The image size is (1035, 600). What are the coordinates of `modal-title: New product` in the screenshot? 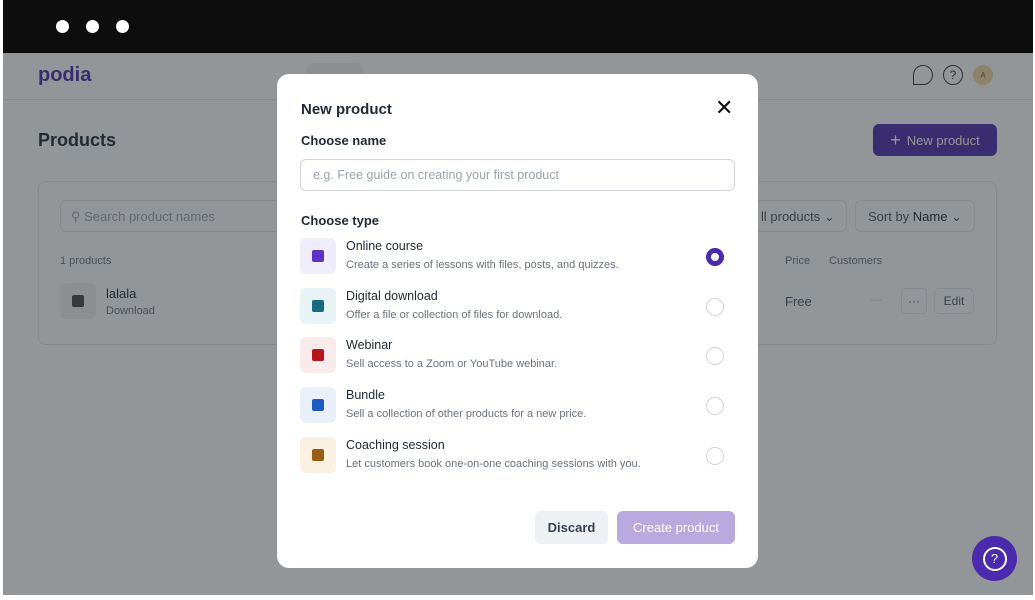 It's located at (346, 109).